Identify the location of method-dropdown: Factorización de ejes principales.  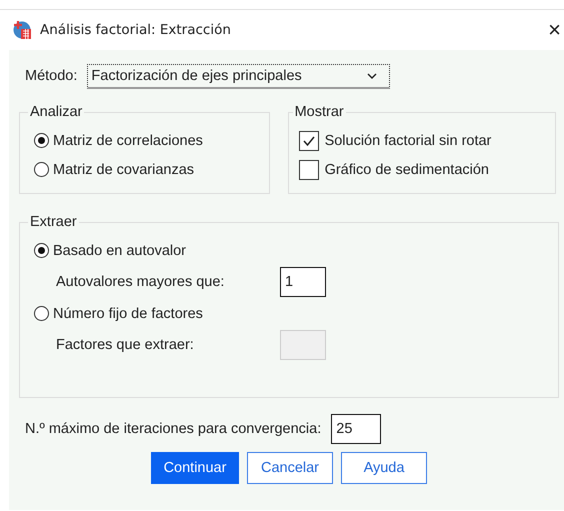
(238, 76).